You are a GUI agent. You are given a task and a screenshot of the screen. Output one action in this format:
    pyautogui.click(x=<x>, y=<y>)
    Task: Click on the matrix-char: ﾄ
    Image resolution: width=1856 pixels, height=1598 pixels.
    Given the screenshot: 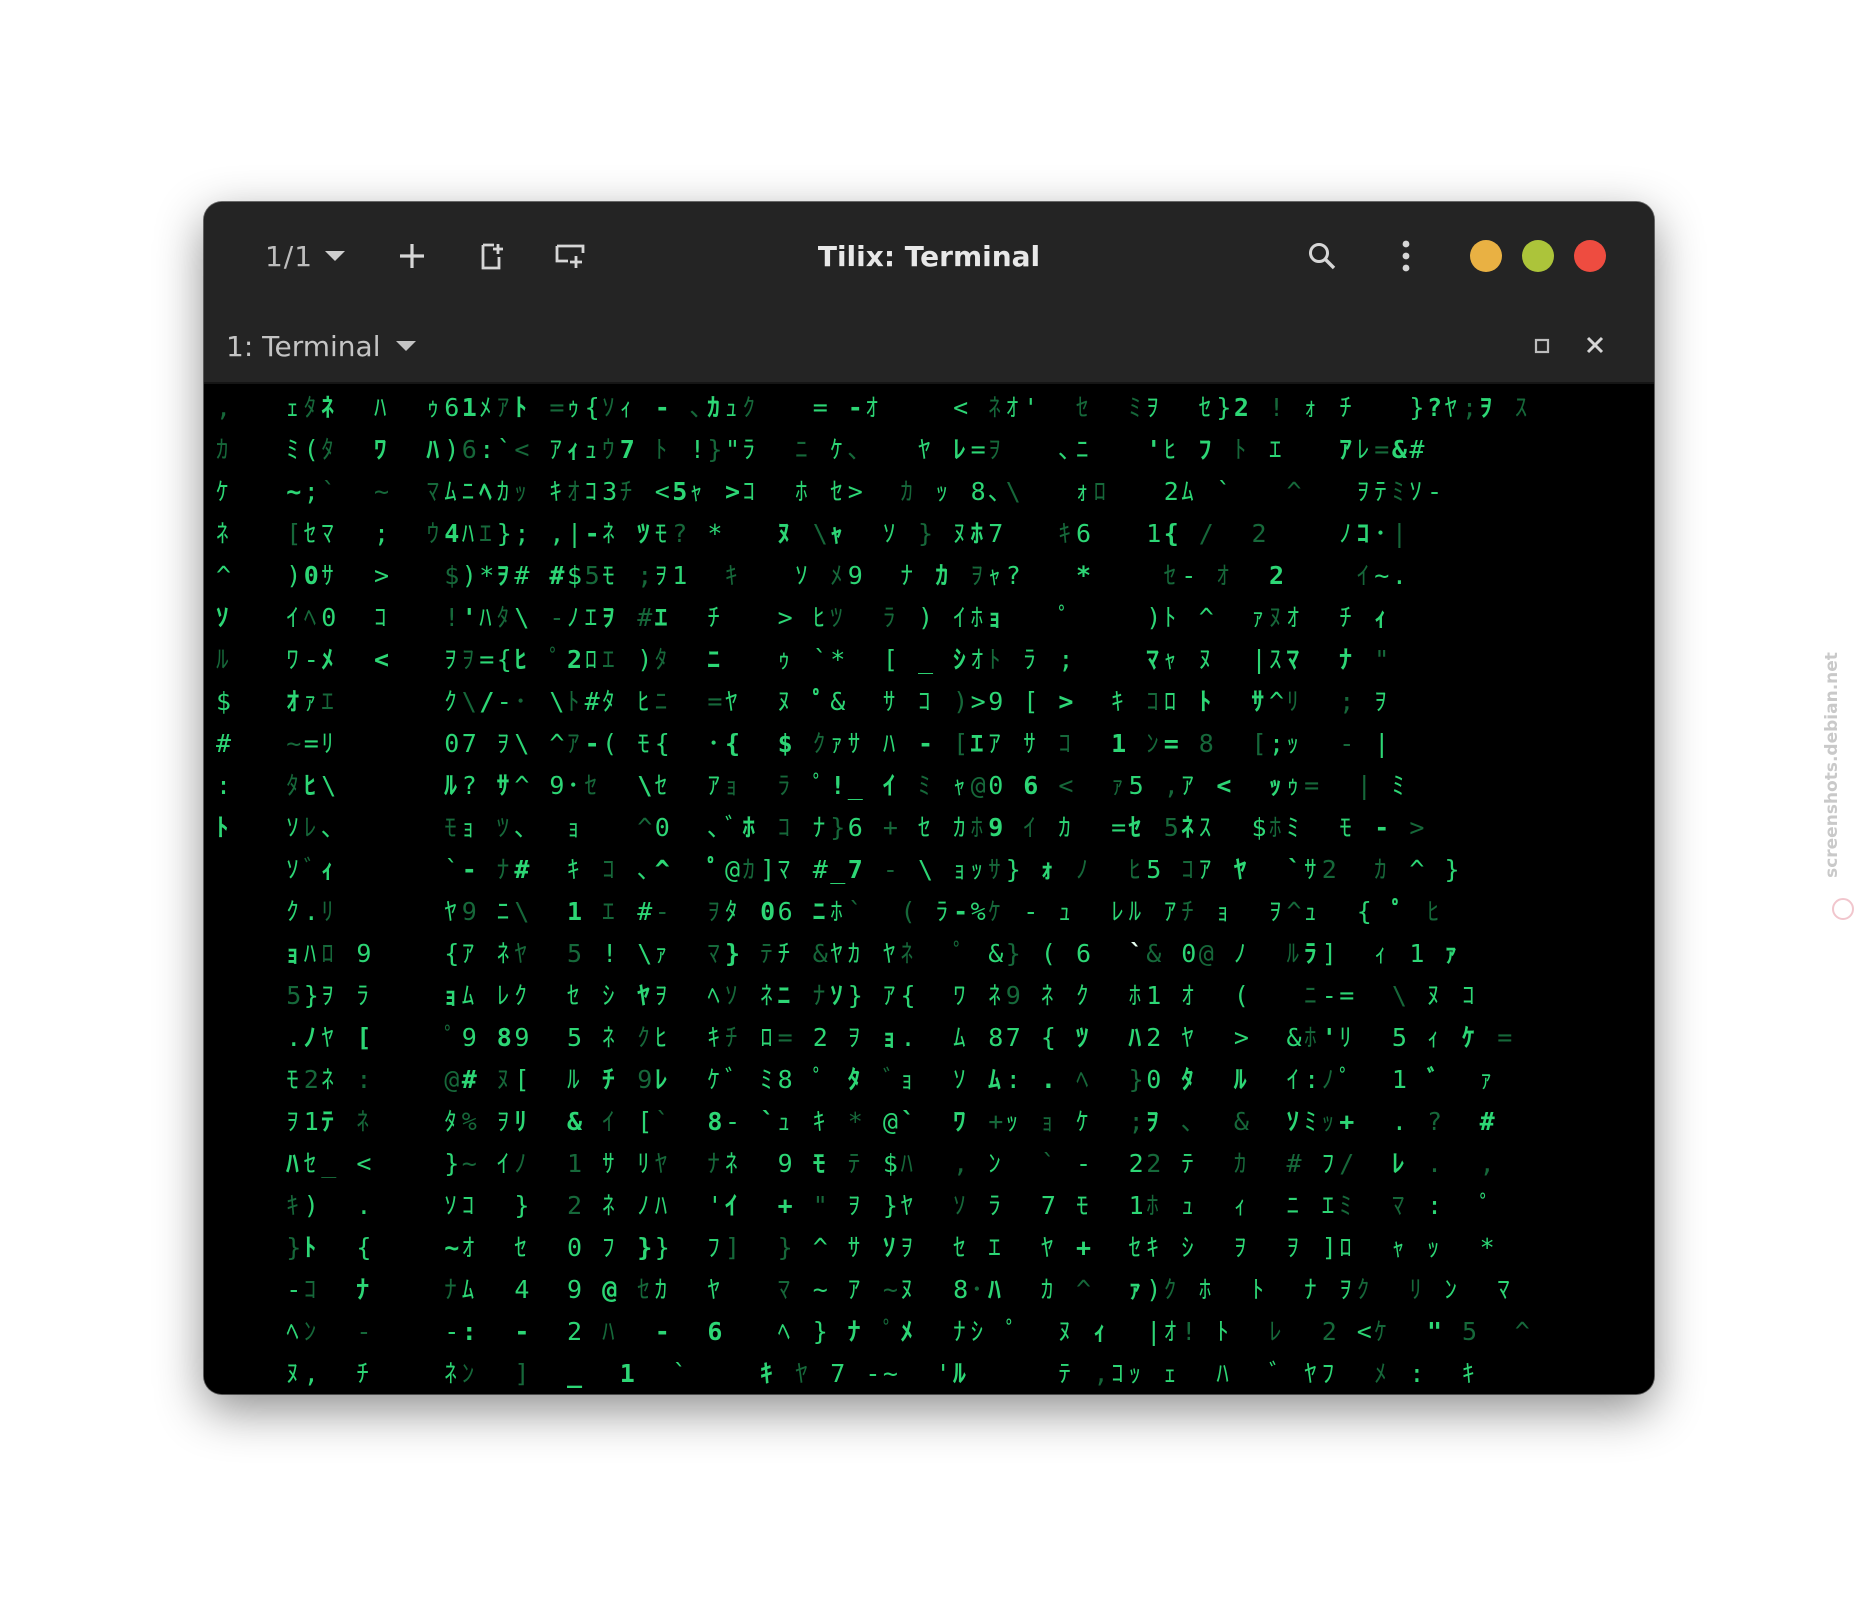 What is the action you would take?
    pyautogui.click(x=573, y=701)
    